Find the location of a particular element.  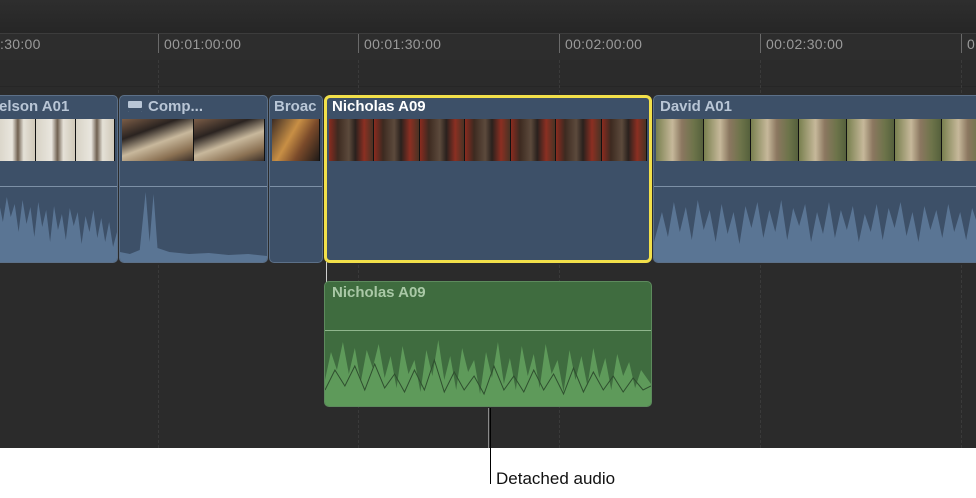

ruler-label-5: 0 is located at coordinates (971, 44).